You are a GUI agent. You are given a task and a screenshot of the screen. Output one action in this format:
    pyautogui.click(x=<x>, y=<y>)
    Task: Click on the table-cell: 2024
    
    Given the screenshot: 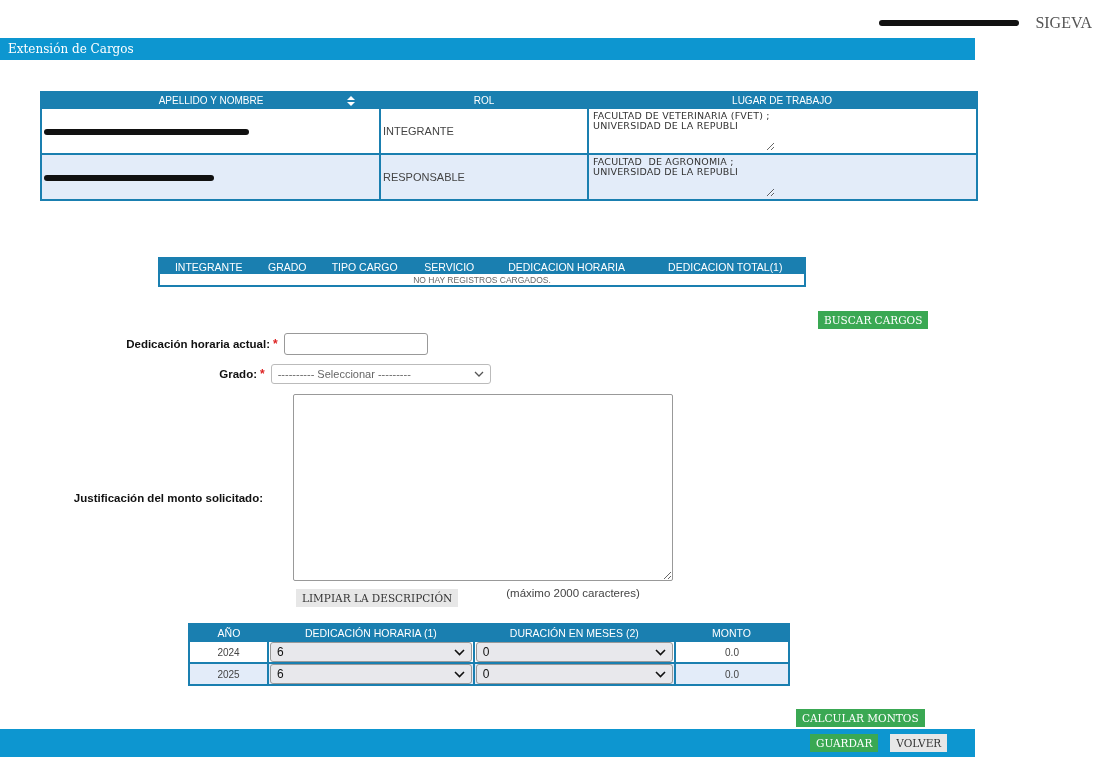 What is the action you would take?
    pyautogui.click(x=228, y=652)
    